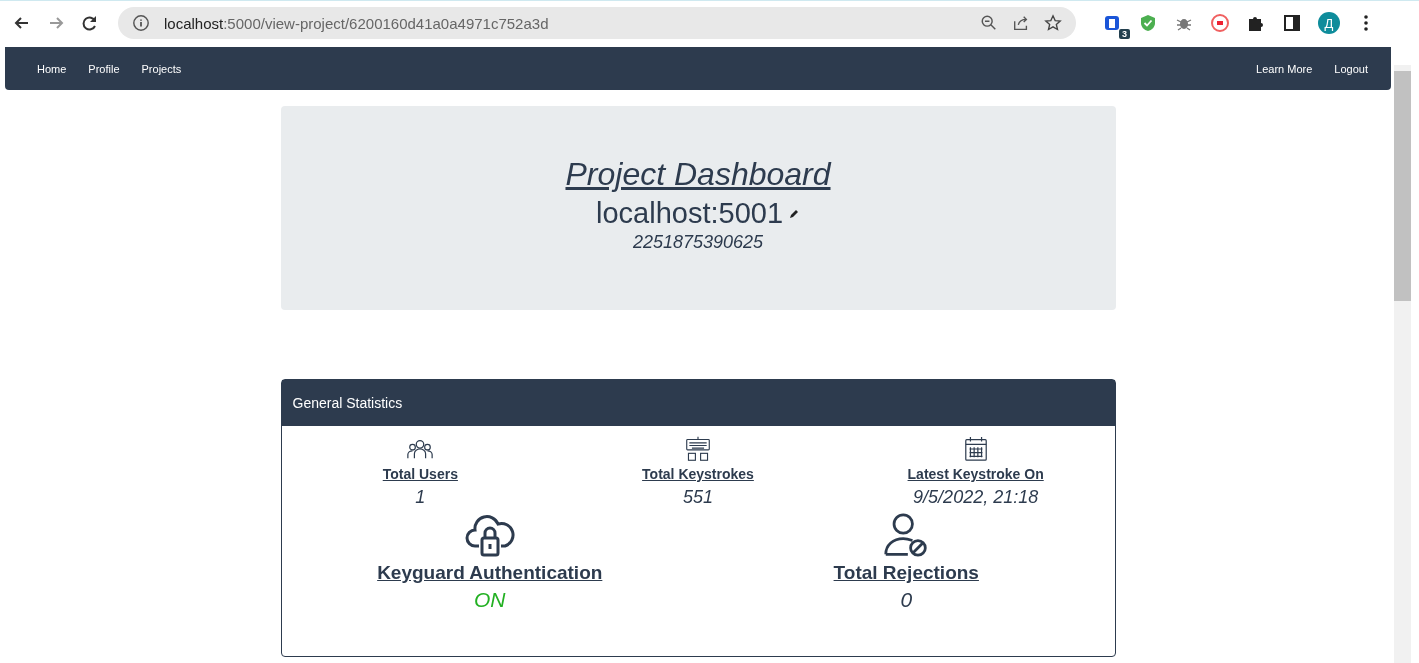 The image size is (1419, 663). What do you see at coordinates (104, 68) in the screenshot?
I see `nav-link: Profile` at bounding box center [104, 68].